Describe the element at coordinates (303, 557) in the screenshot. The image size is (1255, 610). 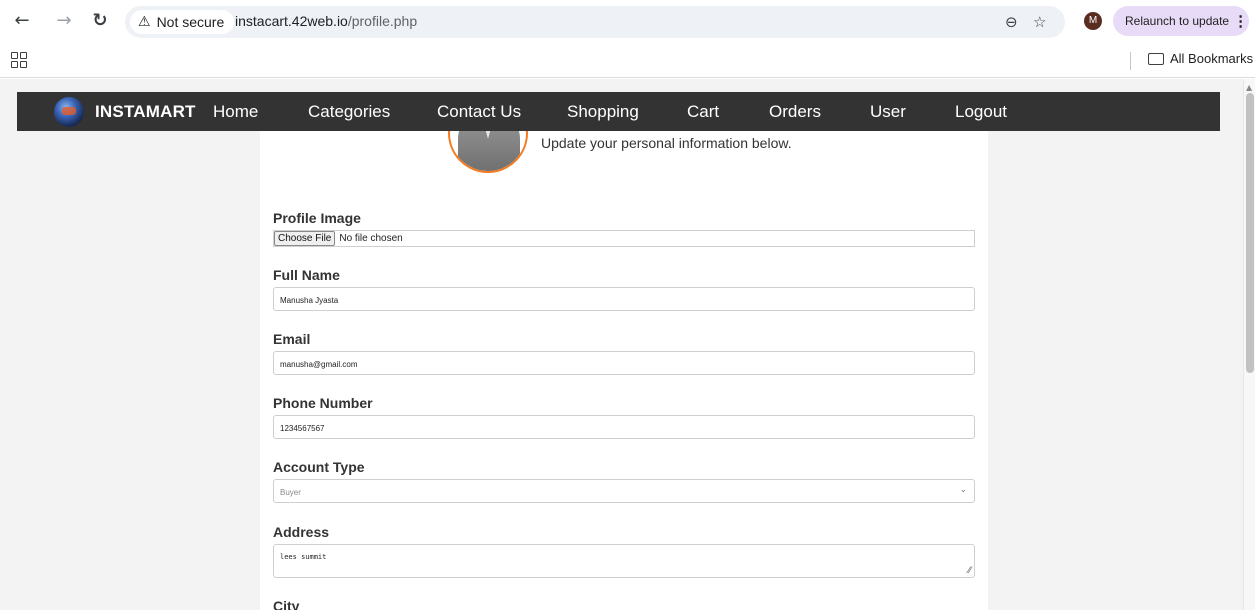
I see `address-value: lees summit` at that location.